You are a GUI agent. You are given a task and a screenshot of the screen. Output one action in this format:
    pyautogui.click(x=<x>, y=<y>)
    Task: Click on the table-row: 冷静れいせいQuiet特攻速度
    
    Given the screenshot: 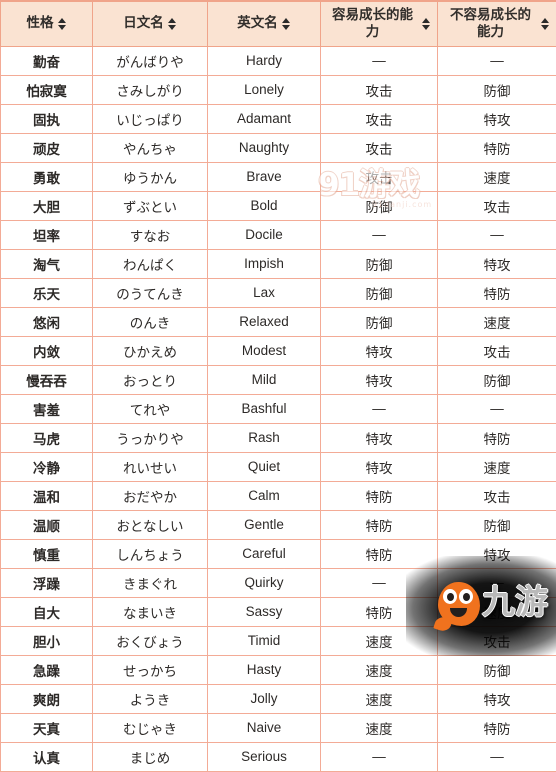 What is the action you would take?
    pyautogui.click(x=278, y=466)
    